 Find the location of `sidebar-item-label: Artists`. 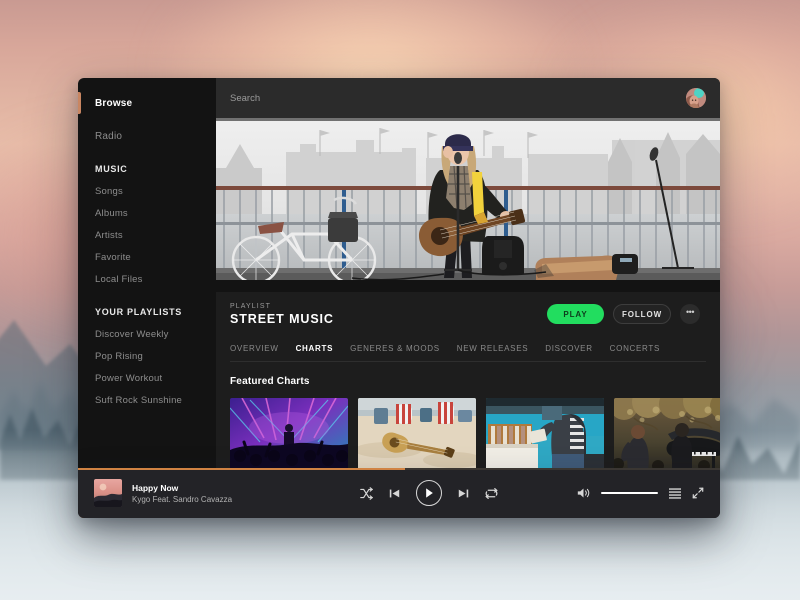

sidebar-item-label: Artists is located at coordinates (109, 235).